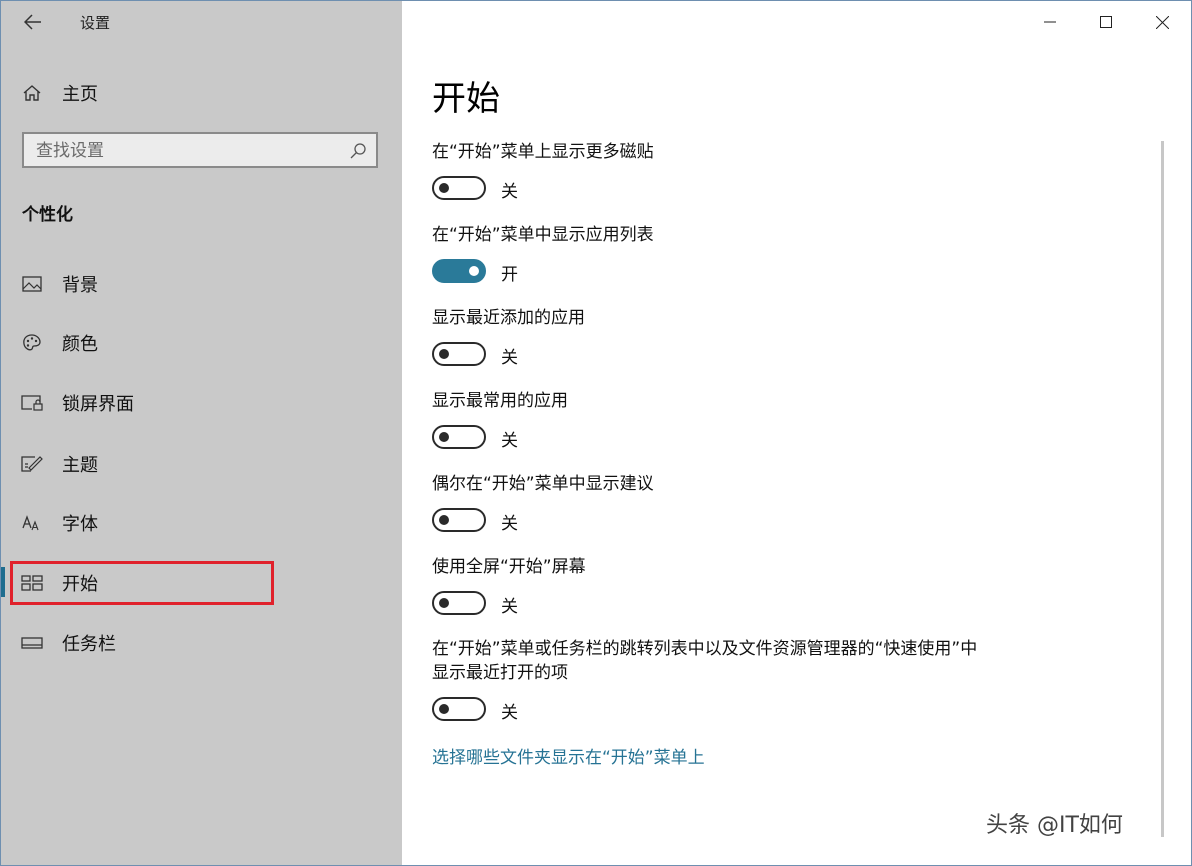 The width and height of the screenshot is (1192, 866). I want to click on watermark: 头条 @IT如何, so click(1054, 825).